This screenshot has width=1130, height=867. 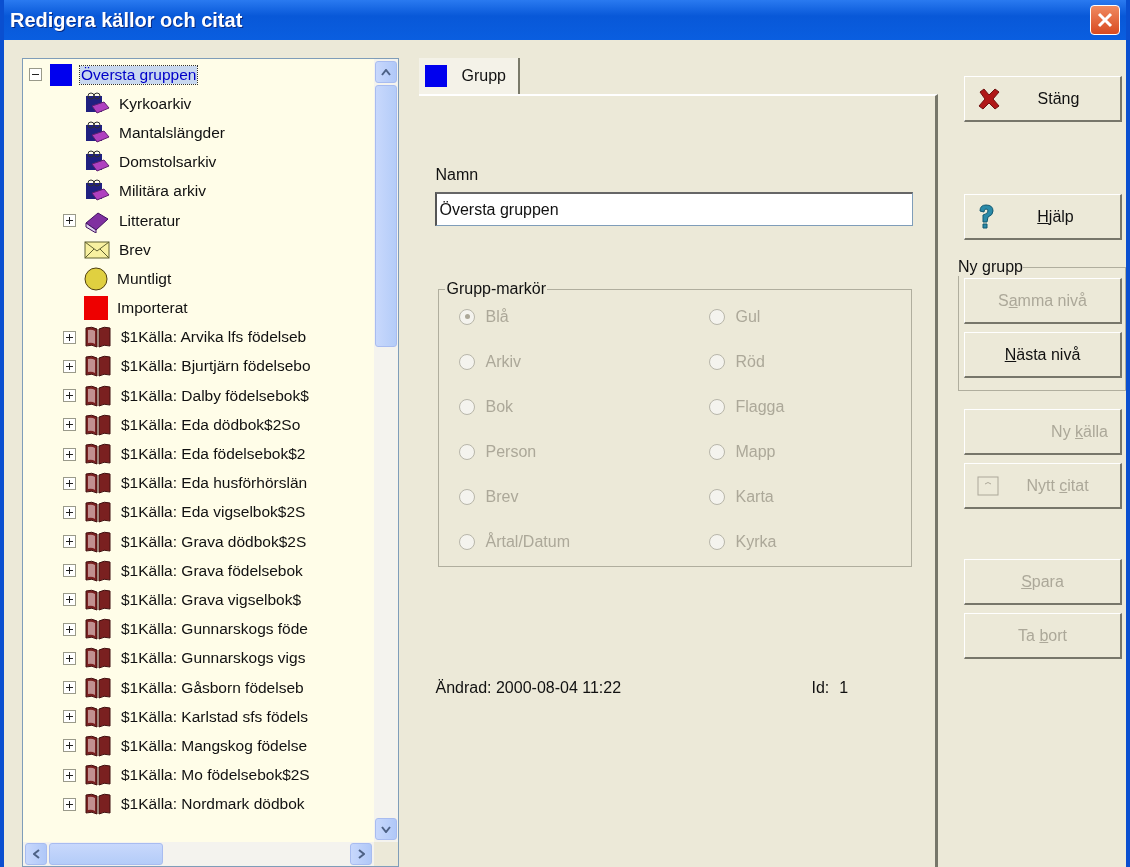 I want to click on radio-label: Person, so click(x=511, y=451).